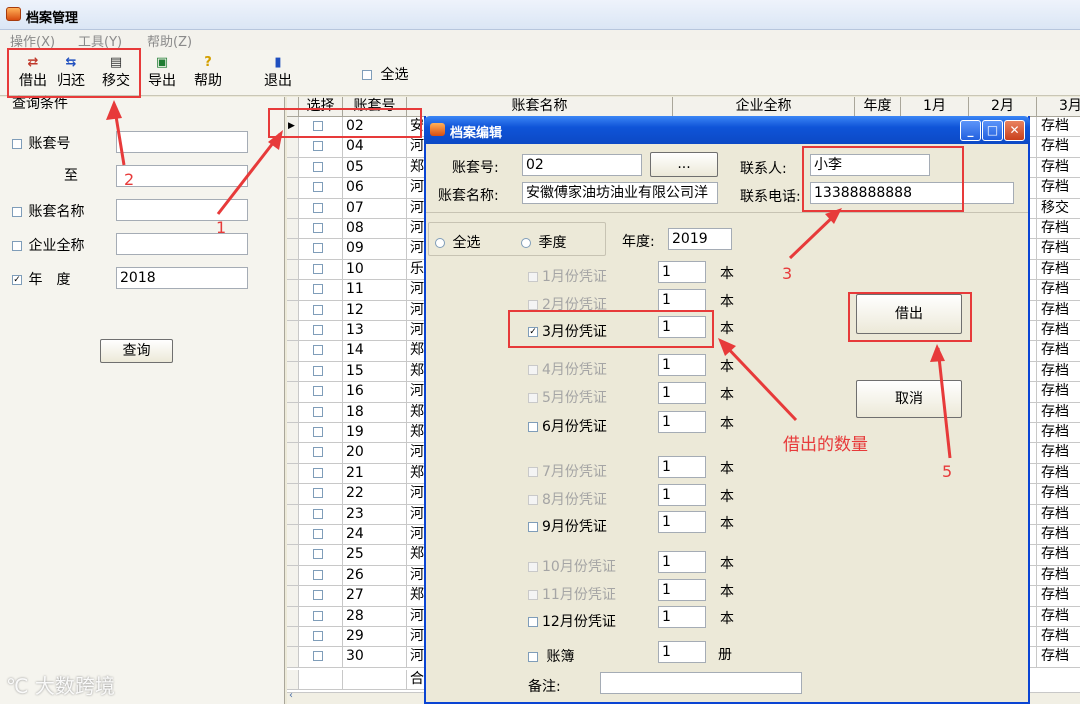 The height and width of the screenshot is (704, 1080). What do you see at coordinates (787, 273) in the screenshot?
I see `annotation-3: 3` at bounding box center [787, 273].